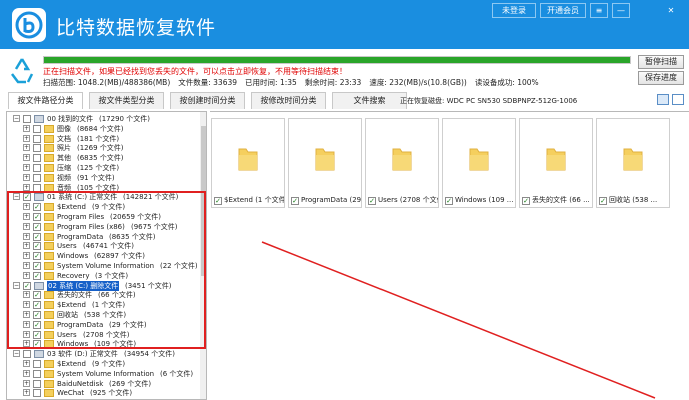  I want to click on tree-item: + 压缩 (125 个文件), so click(103, 168).